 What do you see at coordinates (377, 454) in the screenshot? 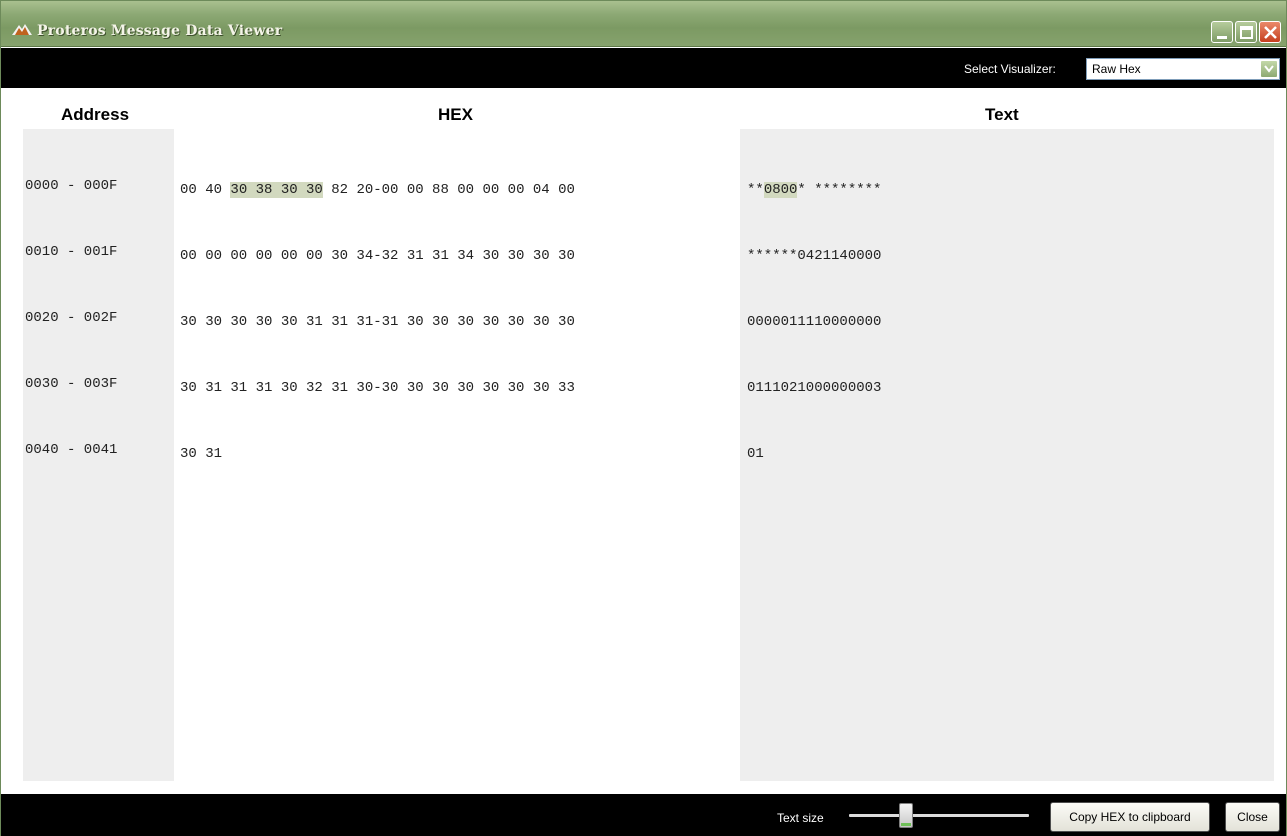
I see `hex-row: 30 31` at bounding box center [377, 454].